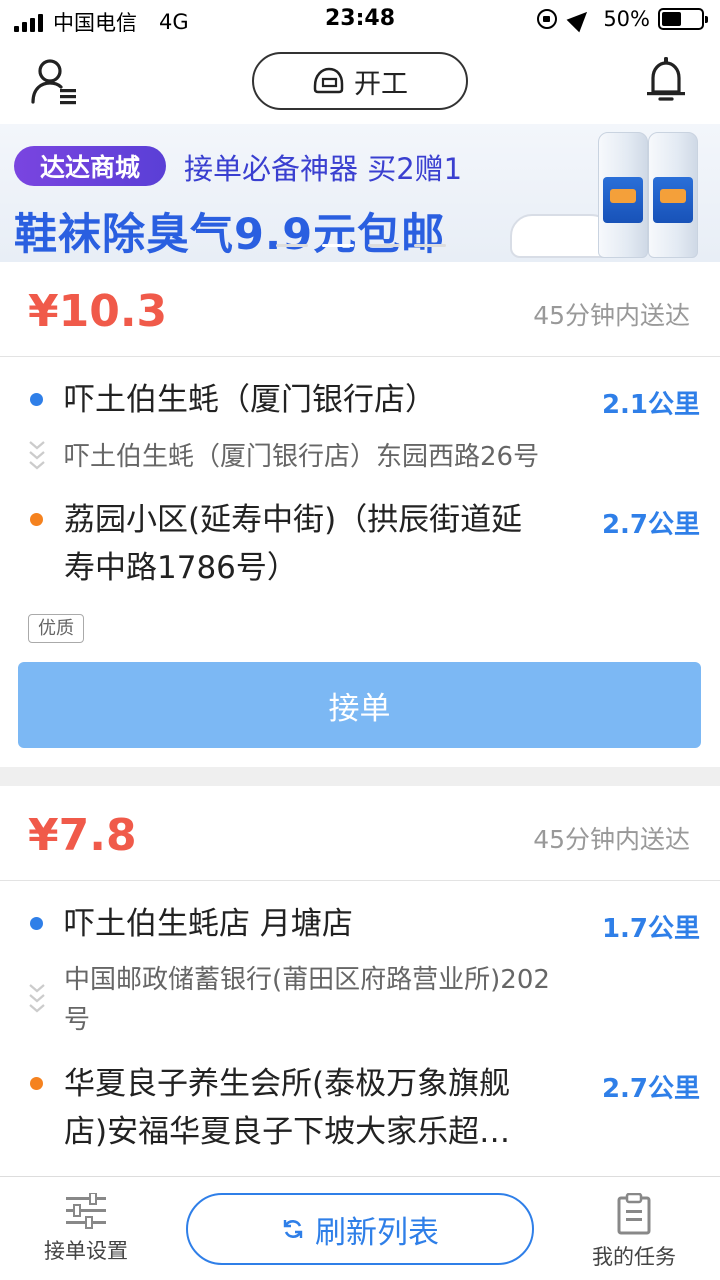 This screenshot has height=1280, width=720. What do you see at coordinates (208, 924) in the screenshot?
I see `pickup-name: 吓土伯生蚝店 月塘店` at bounding box center [208, 924].